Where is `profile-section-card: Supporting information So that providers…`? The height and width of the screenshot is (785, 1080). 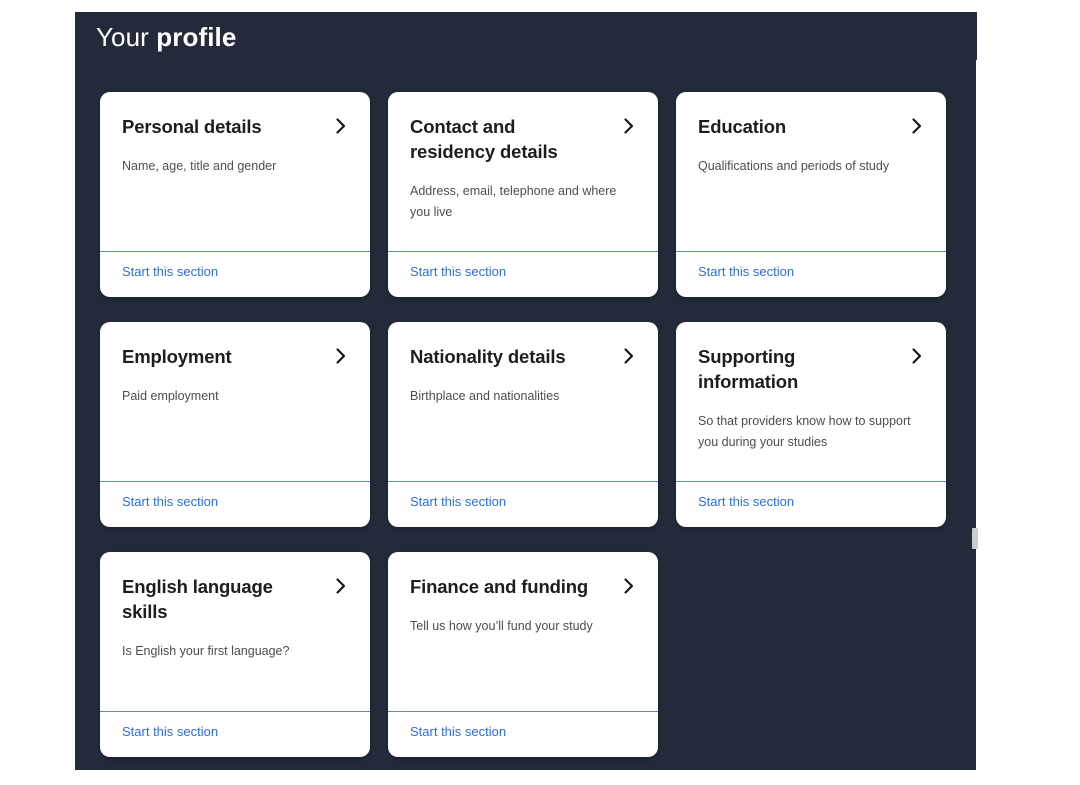
profile-section-card: Supporting information So that providers… is located at coordinates (811, 424).